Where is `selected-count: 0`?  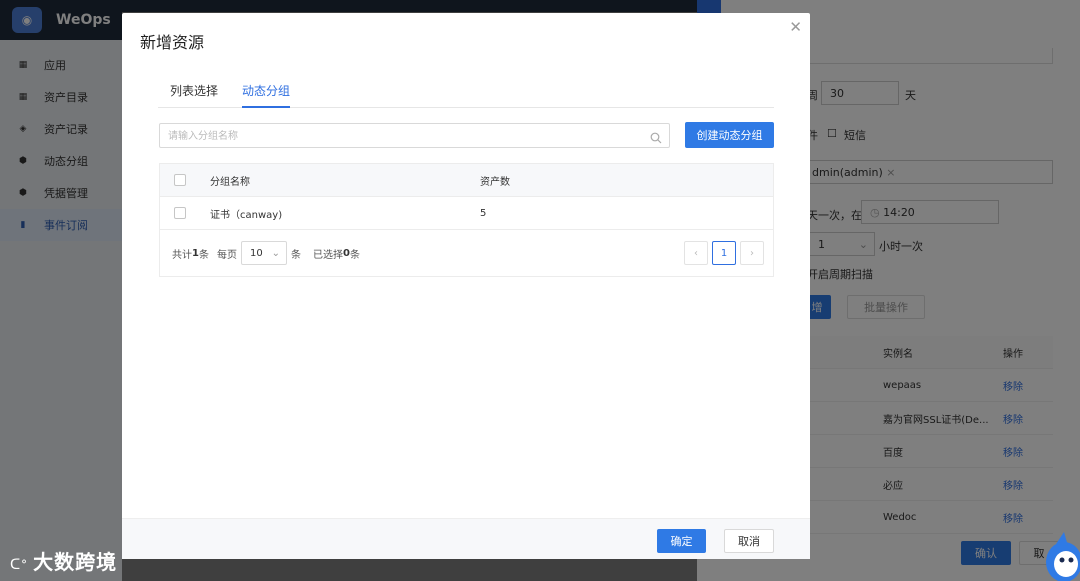 selected-count: 0 is located at coordinates (346, 253).